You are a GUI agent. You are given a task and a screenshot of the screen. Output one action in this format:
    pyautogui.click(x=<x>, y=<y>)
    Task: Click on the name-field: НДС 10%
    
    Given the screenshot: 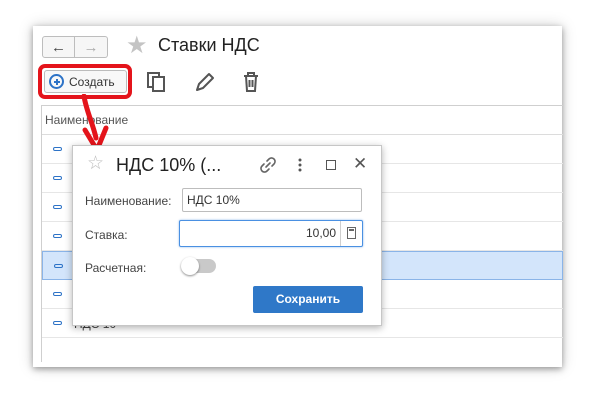 What is the action you would take?
    pyautogui.click(x=272, y=200)
    